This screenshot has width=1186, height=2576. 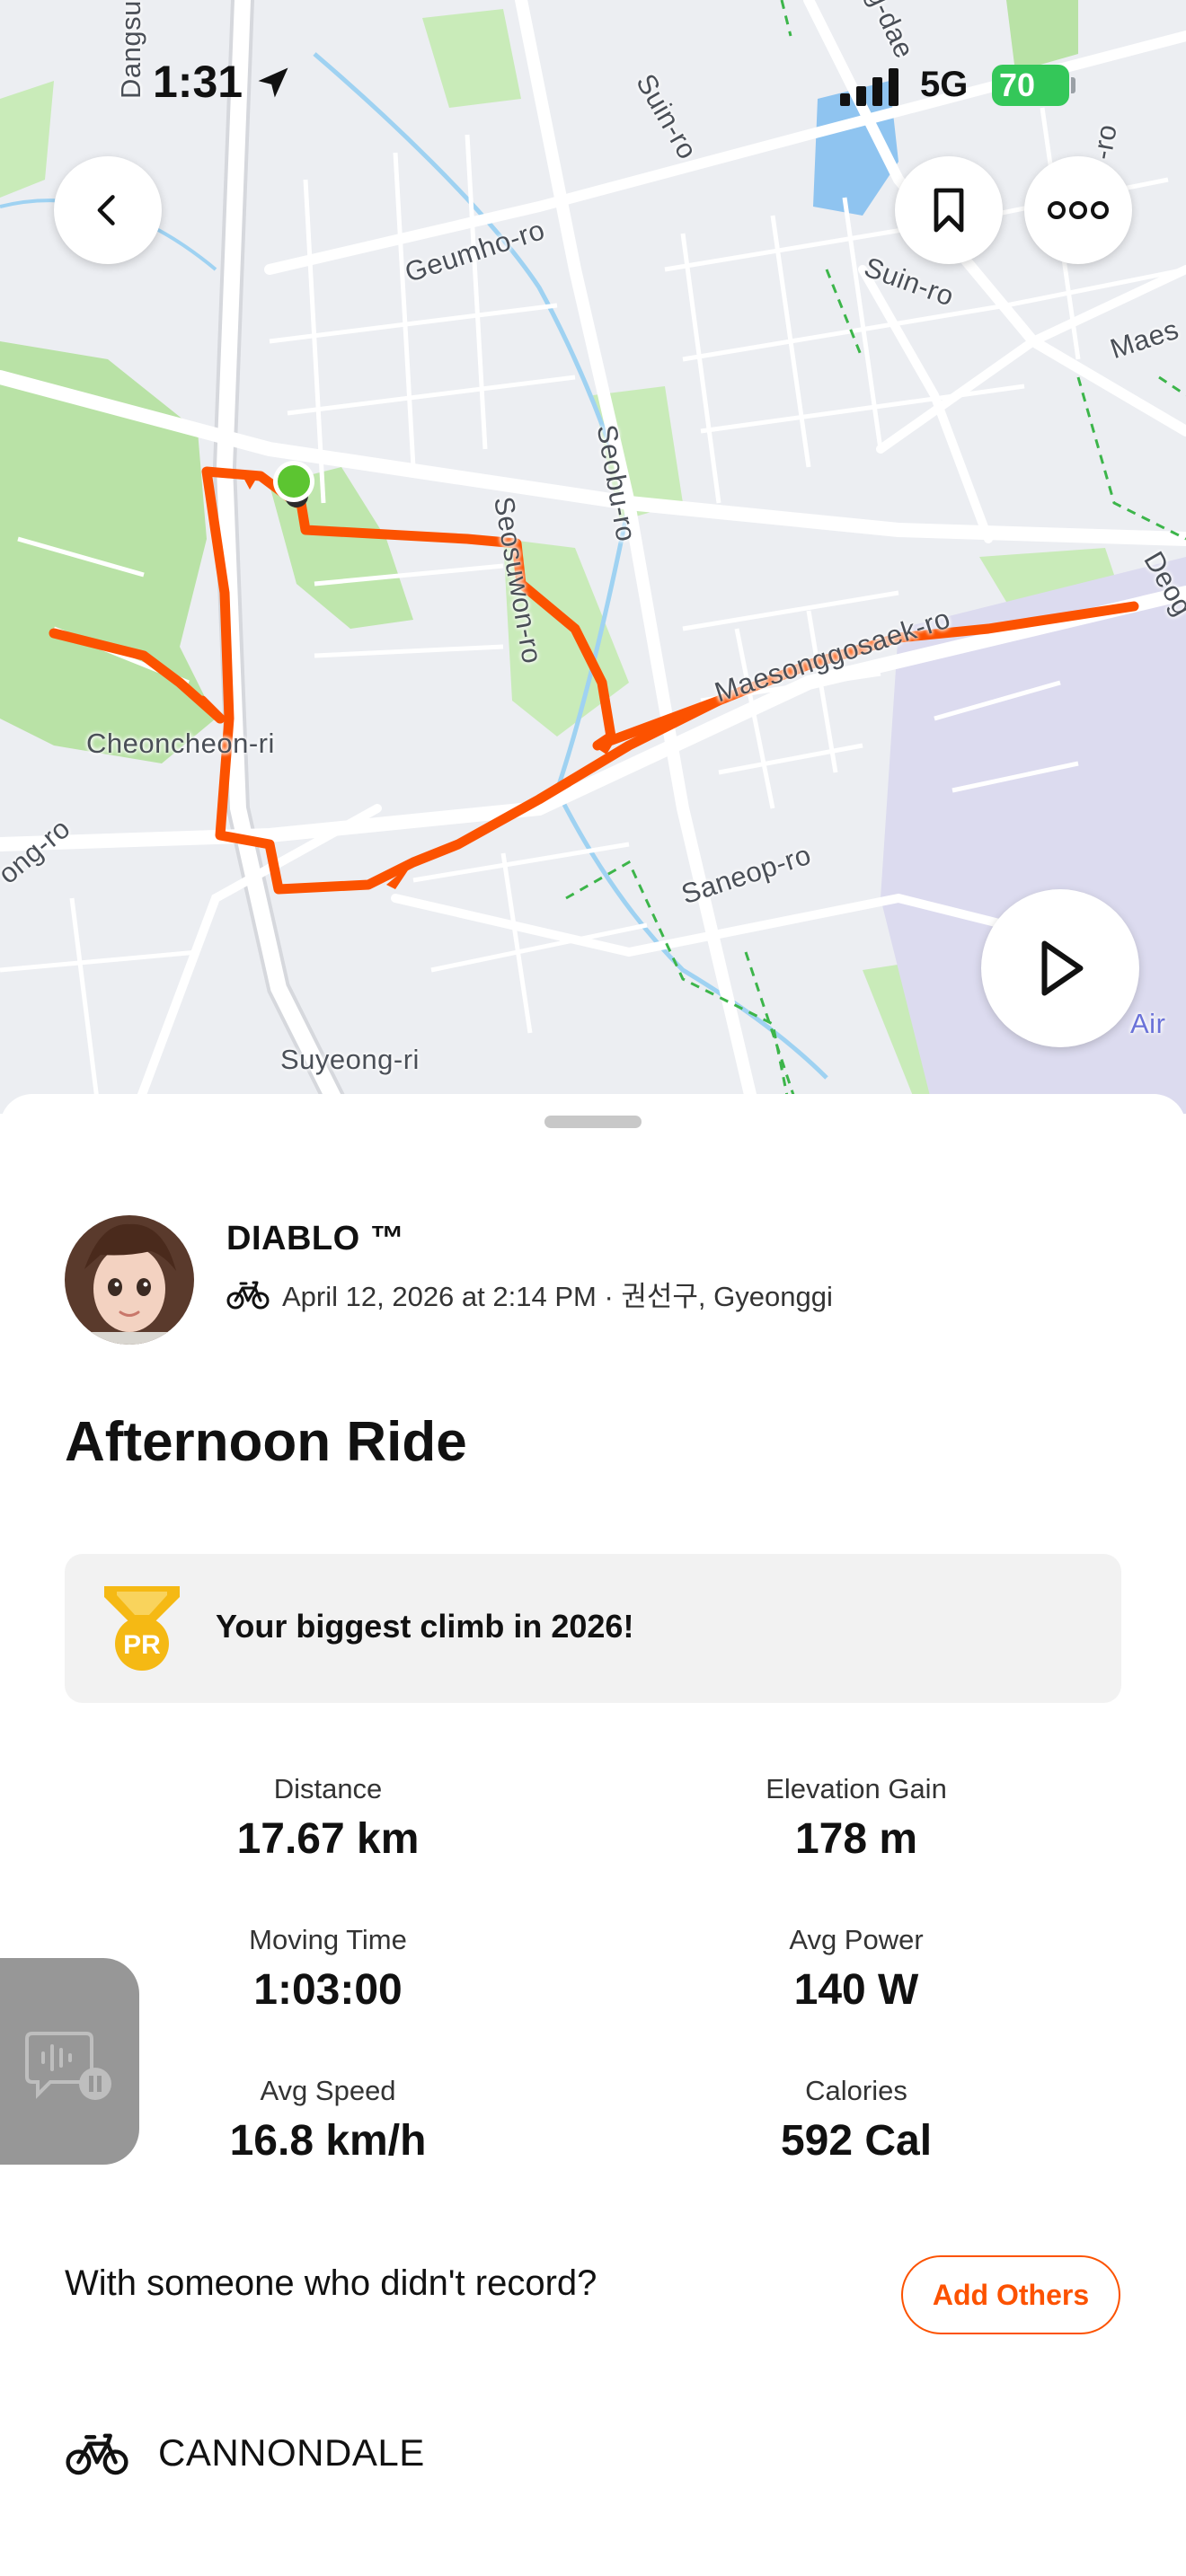 I want to click on avatar-image, so click(x=129, y=1280).